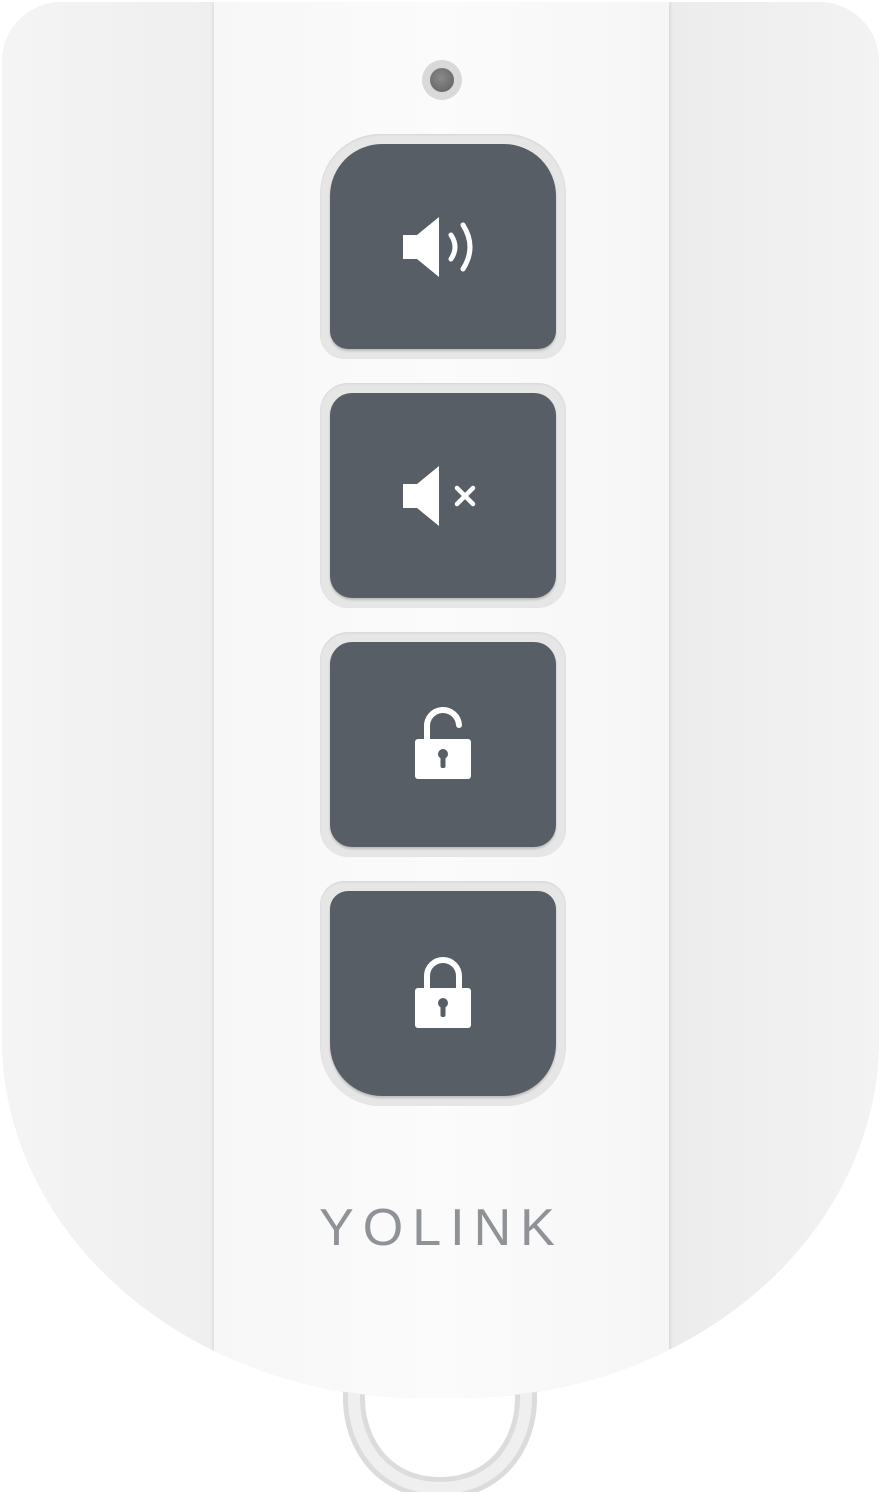 The image size is (883, 1500). I want to click on speaker-mute-icon, so click(439, 495).